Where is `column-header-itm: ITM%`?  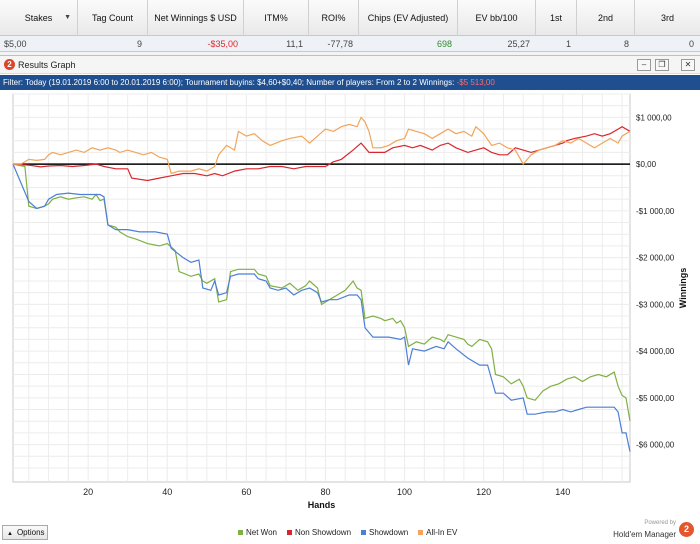 column-header-itm: ITM% is located at coordinates (276, 18).